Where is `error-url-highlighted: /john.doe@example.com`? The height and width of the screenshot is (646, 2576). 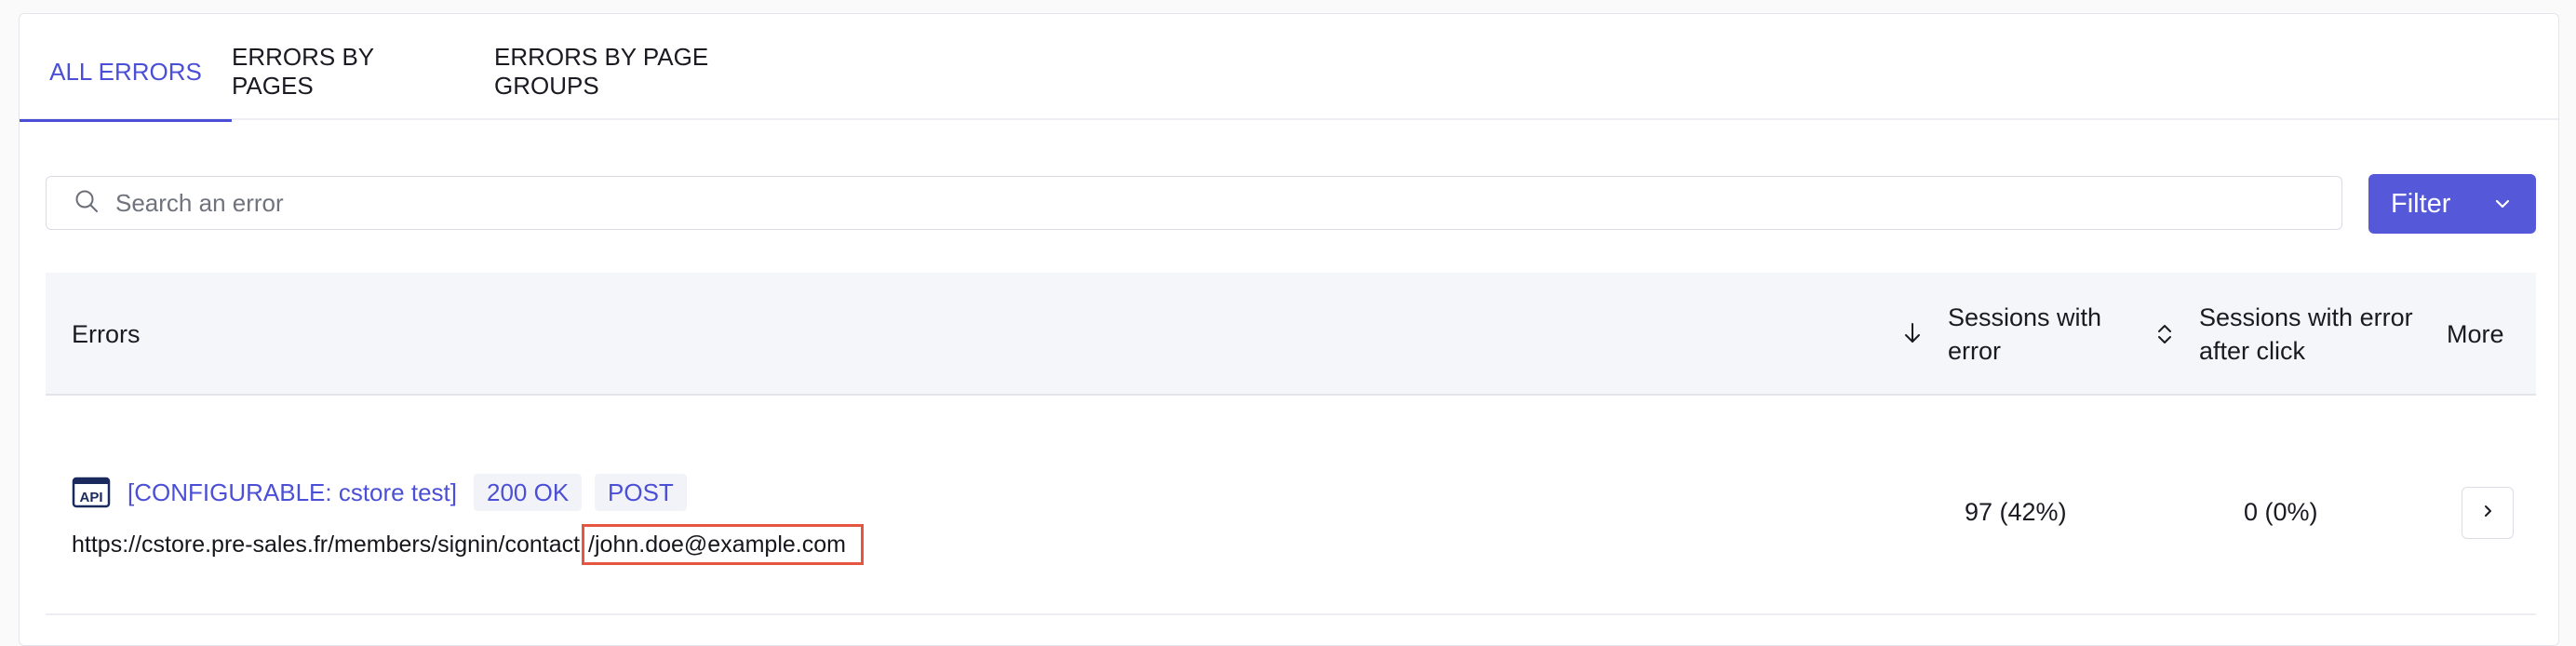 error-url-highlighted: /john.doe@example.com is located at coordinates (723, 544).